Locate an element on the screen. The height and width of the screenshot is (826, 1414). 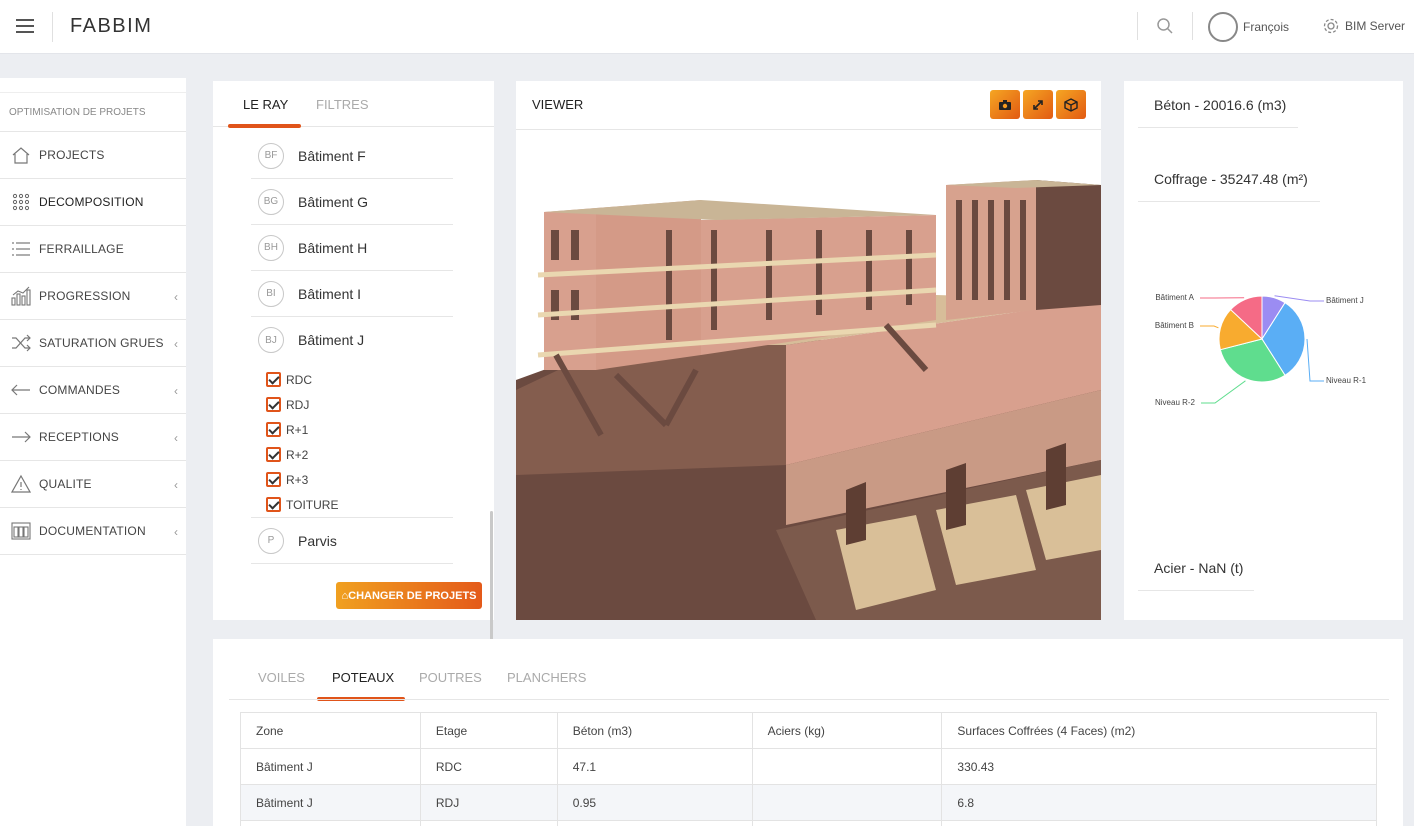
pie-label: Bâtiment B is located at coordinates (1174, 325).